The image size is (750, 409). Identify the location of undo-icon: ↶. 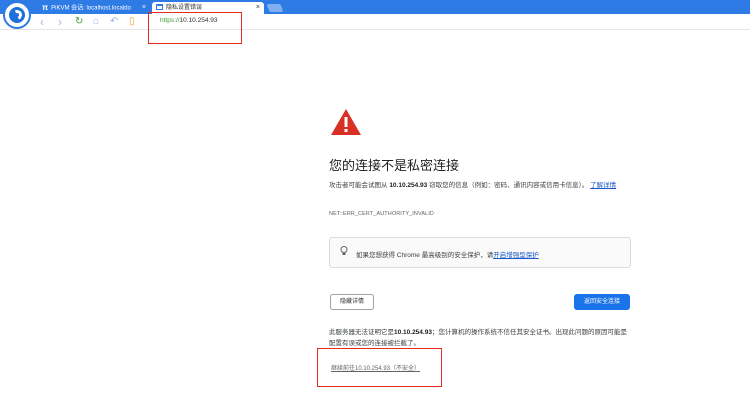
(114, 22).